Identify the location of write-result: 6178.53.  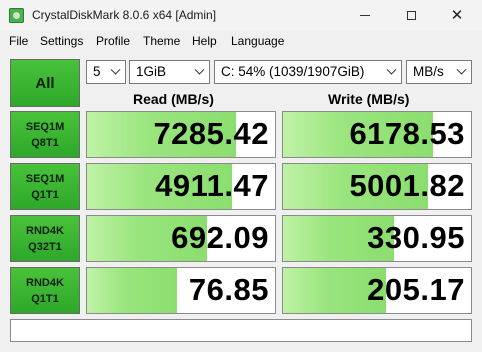
(377, 134).